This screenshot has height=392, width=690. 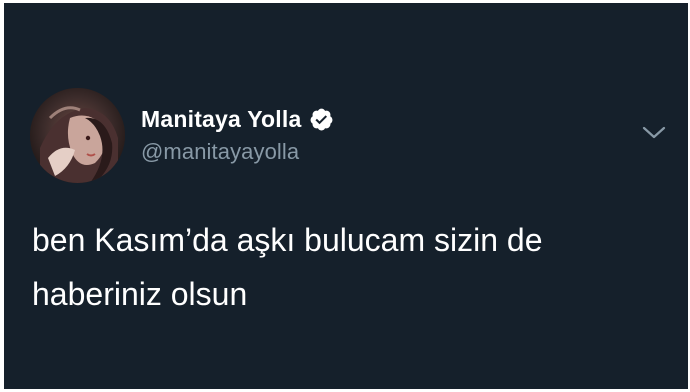 I want to click on author-handle: @manitayayolla, so click(x=220, y=152).